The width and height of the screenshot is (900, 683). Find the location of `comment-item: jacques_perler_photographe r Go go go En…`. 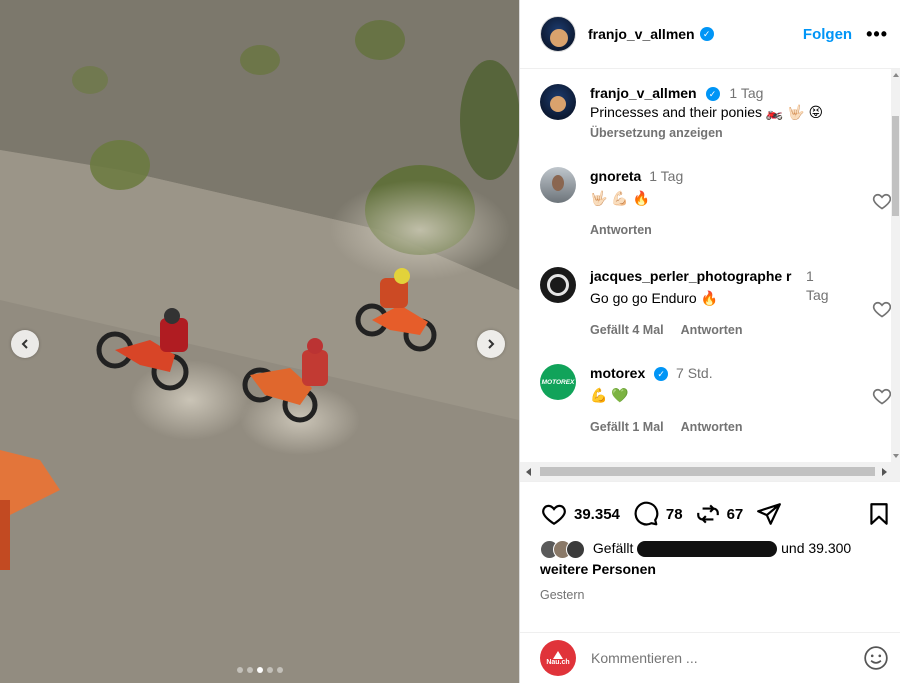

comment-item: jacques_perler_photographe r Go go go En… is located at coordinates (716, 303).